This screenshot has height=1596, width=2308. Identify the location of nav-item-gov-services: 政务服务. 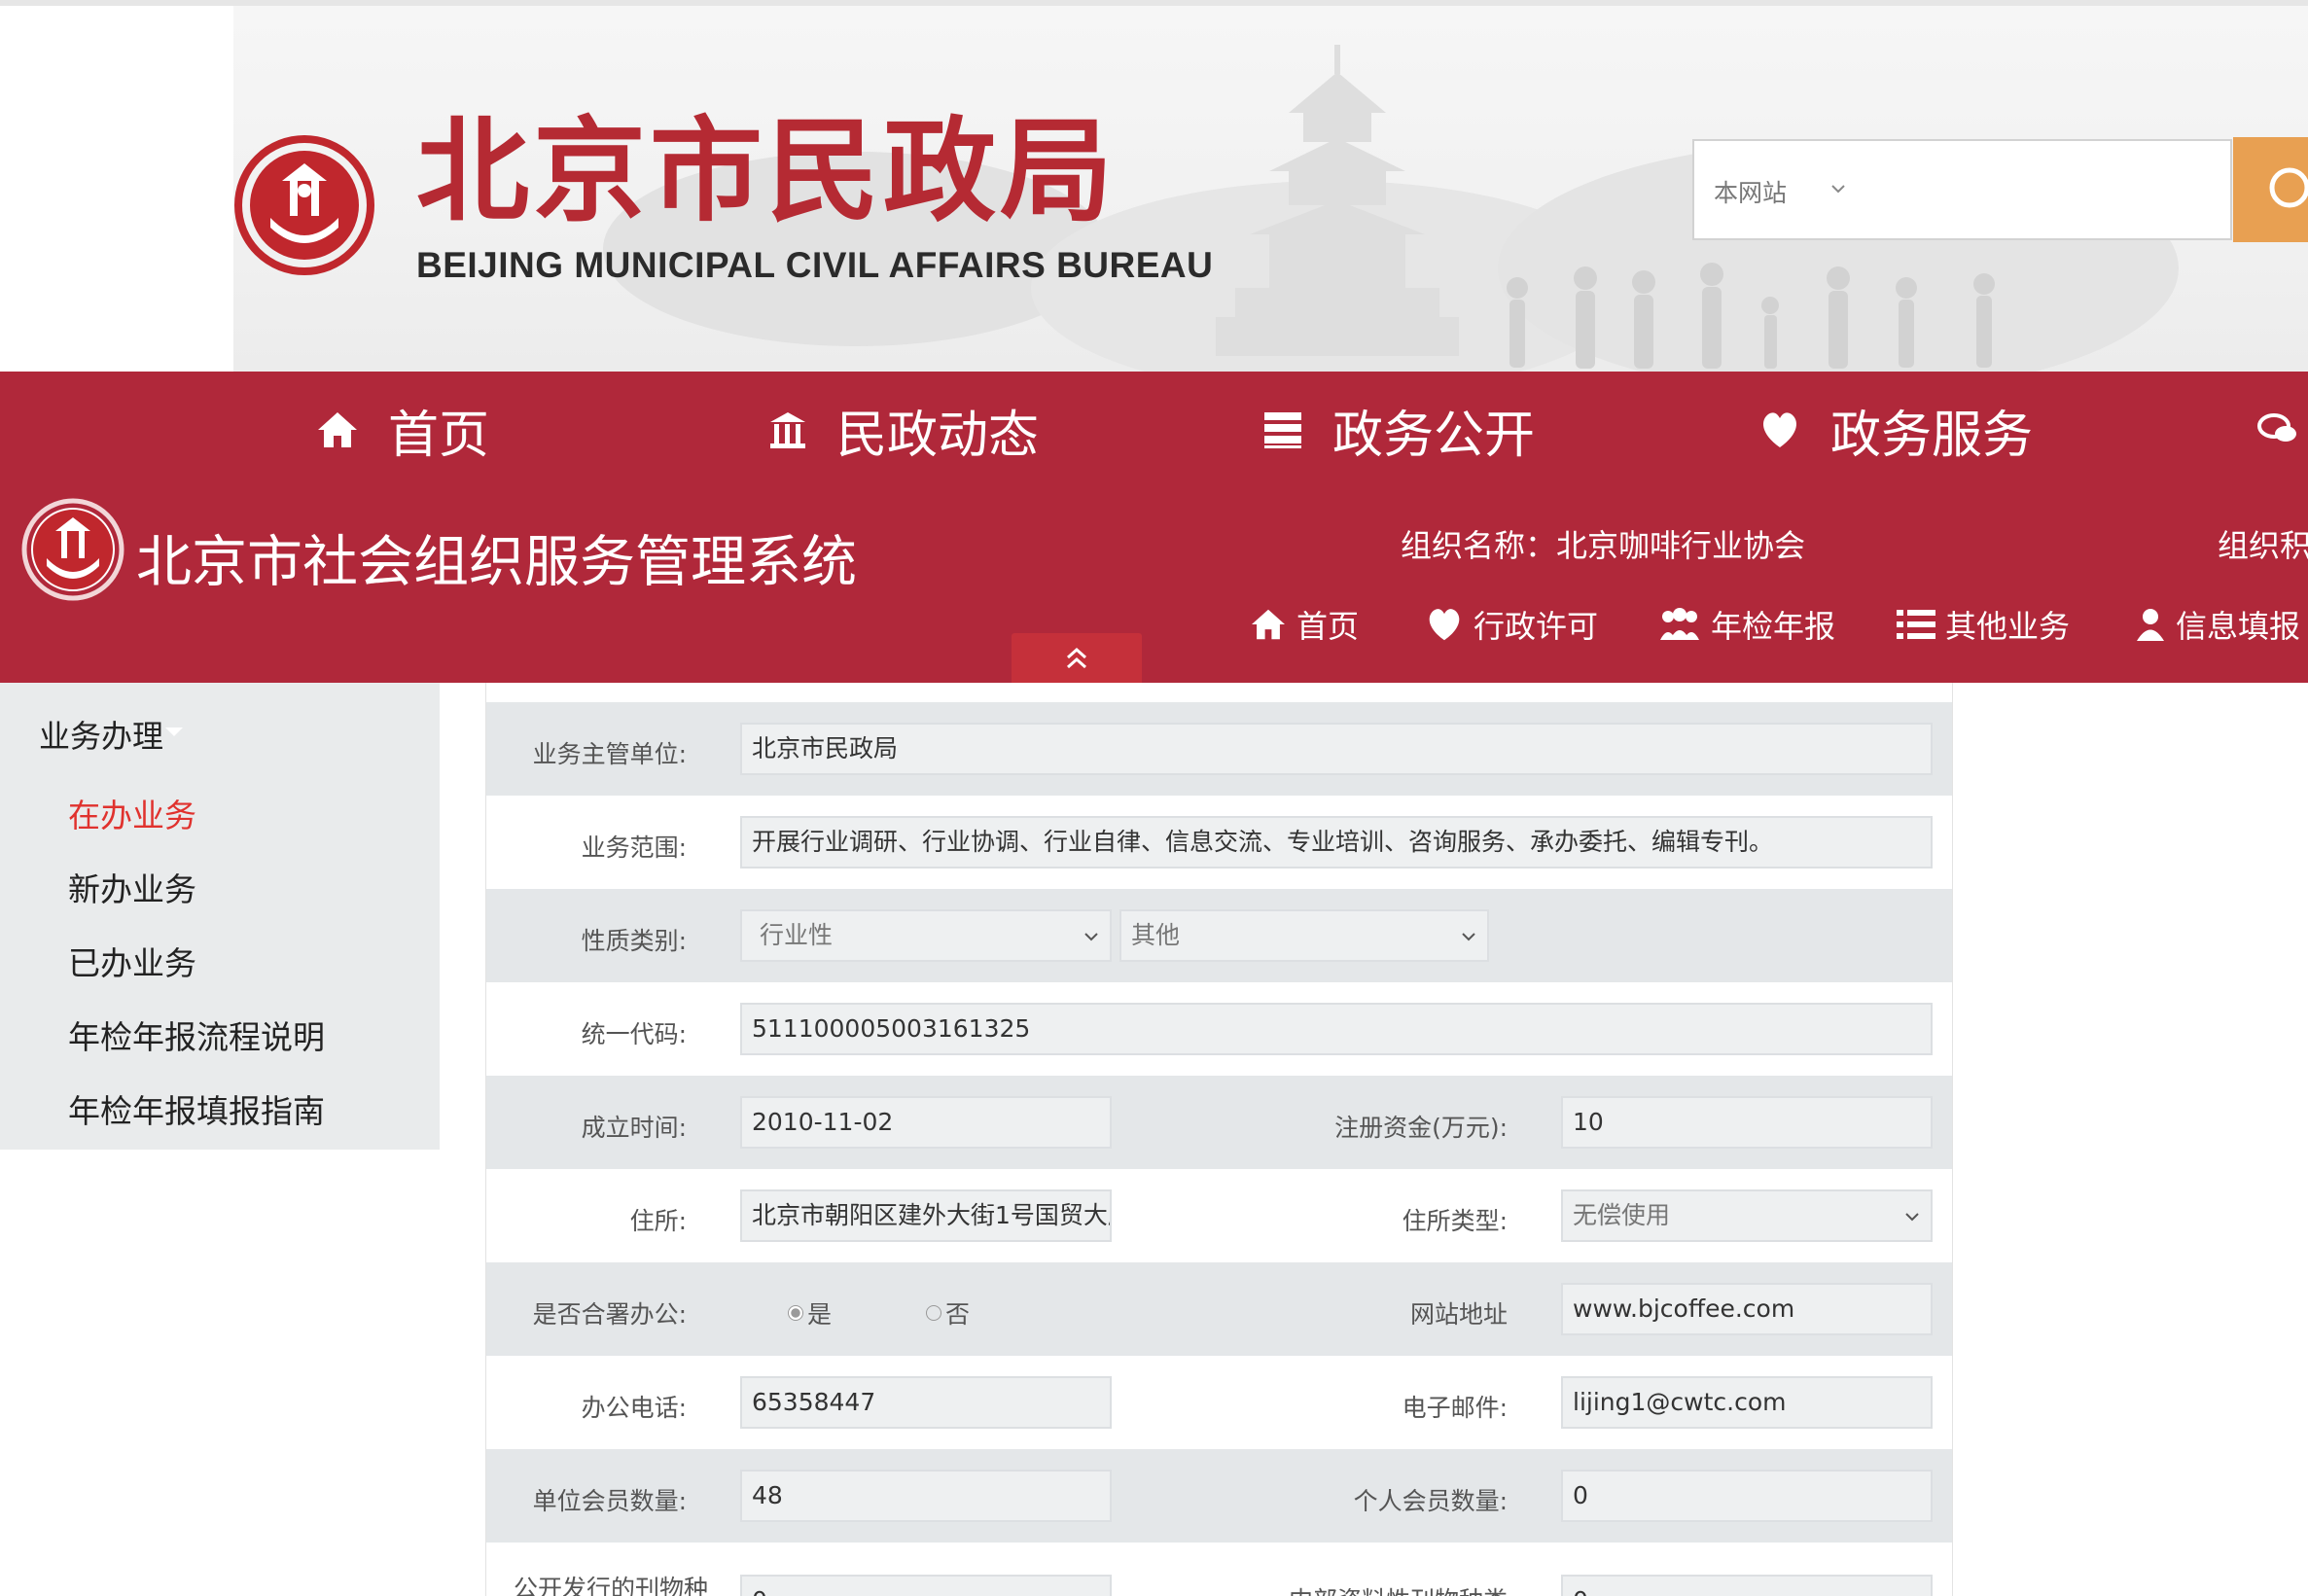
(1896, 430).